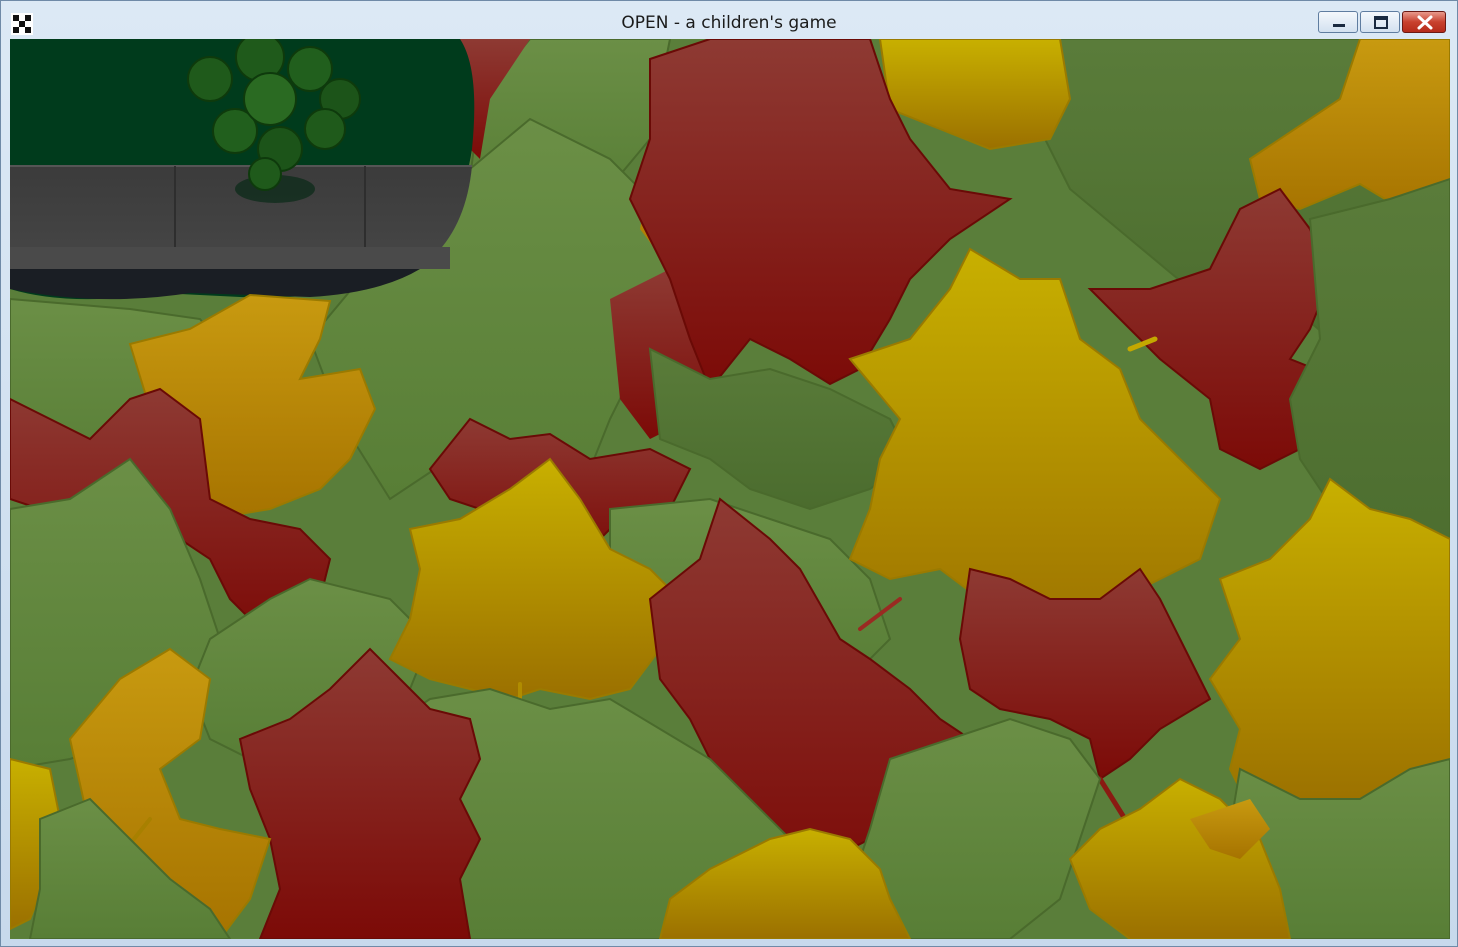 The image size is (1458, 947). I want to click on maximize-icon, so click(1381, 22).